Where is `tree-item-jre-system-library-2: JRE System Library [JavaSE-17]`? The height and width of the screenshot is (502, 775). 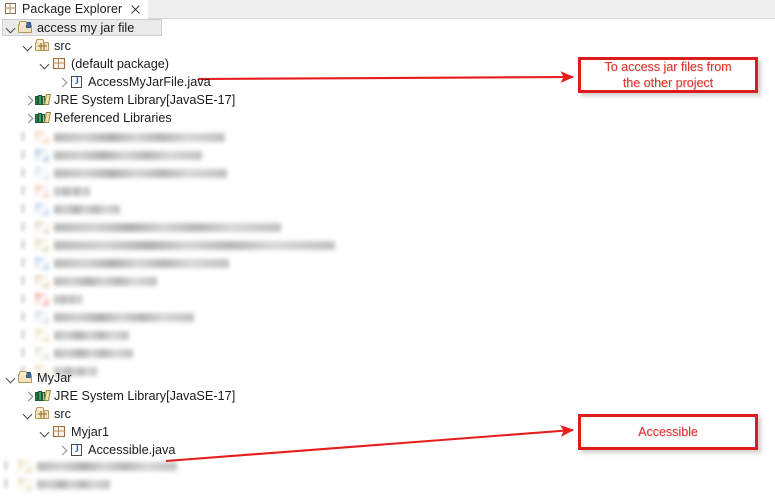 tree-item-jre-system-library-2: JRE System Library [JavaSE-17] is located at coordinates (128, 395).